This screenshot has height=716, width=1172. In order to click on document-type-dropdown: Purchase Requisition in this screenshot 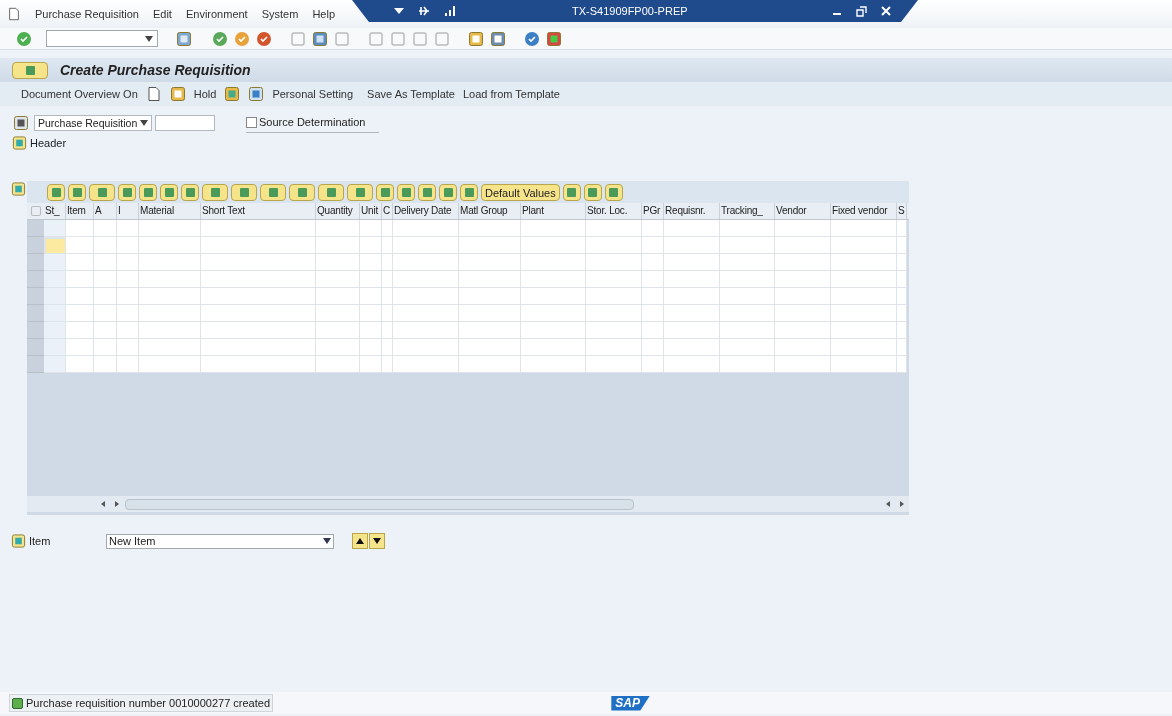, I will do `click(93, 123)`.